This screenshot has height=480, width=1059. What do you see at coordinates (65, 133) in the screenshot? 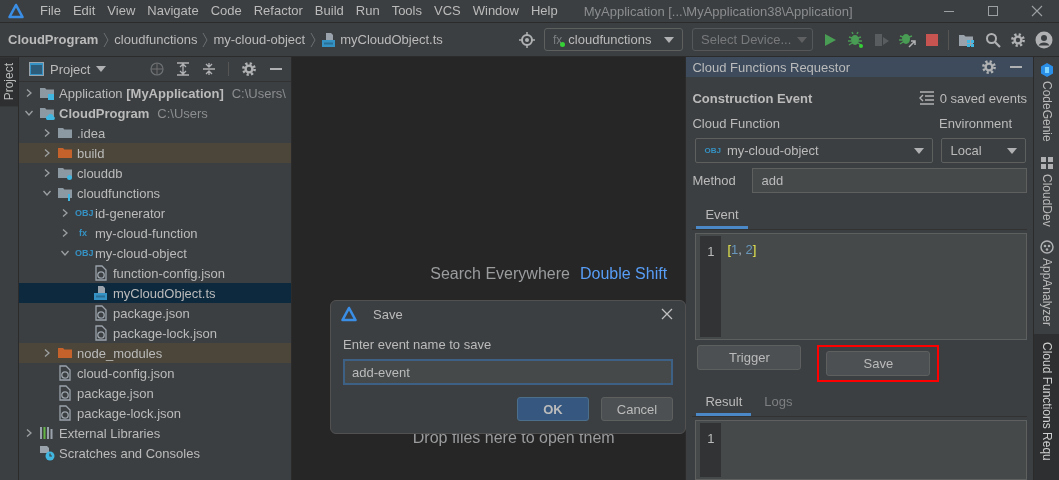
I see `folder-icon` at bounding box center [65, 133].